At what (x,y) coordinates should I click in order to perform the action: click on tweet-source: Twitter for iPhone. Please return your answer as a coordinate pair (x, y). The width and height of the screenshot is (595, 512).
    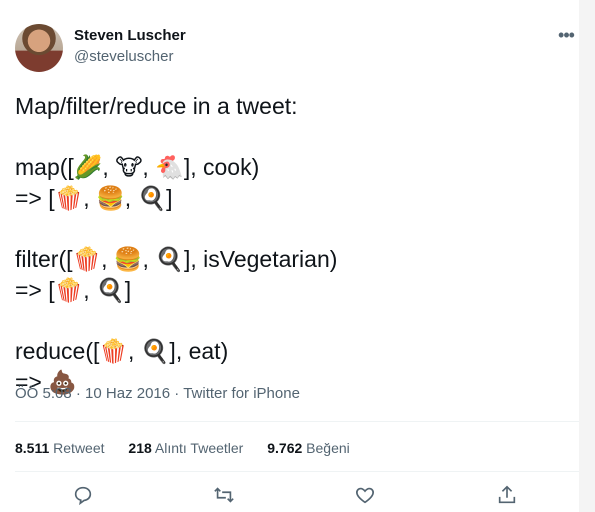
    Looking at the image, I should click on (241, 393).